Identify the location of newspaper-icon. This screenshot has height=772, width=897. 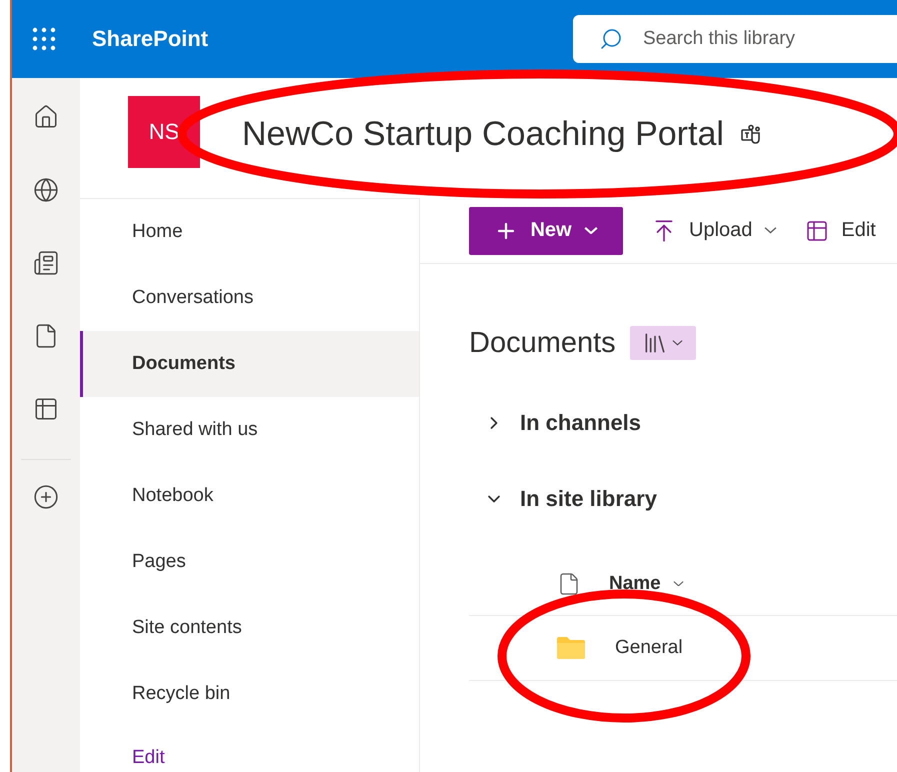
(46, 263).